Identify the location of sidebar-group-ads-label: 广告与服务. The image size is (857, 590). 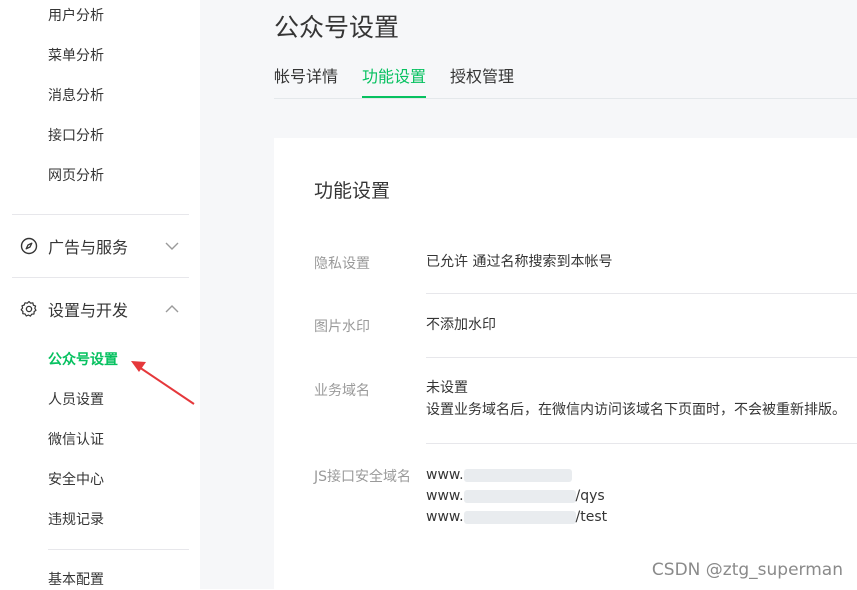
(88, 247).